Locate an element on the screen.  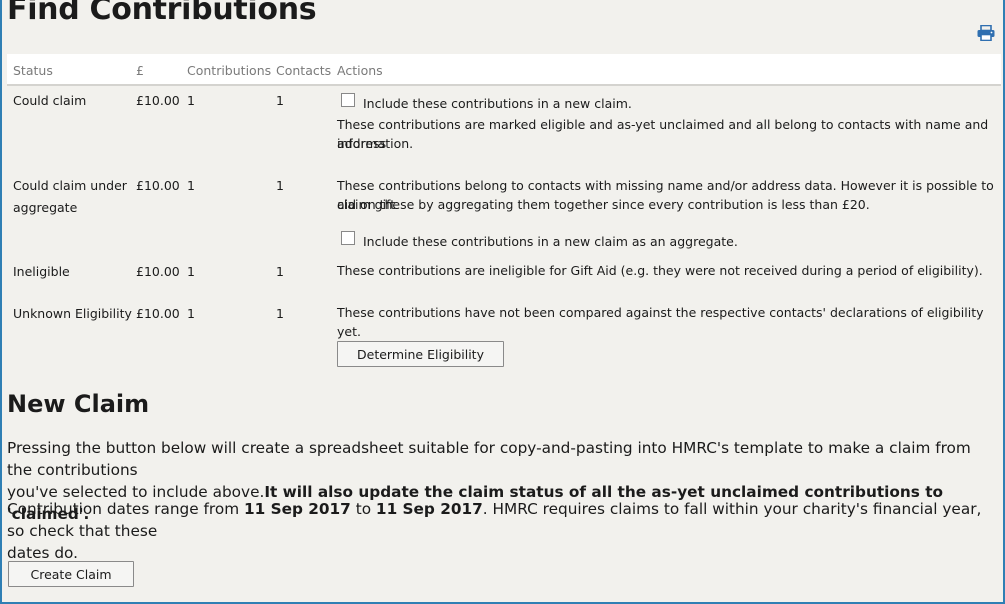
printer-icon is located at coordinates (986, 33).